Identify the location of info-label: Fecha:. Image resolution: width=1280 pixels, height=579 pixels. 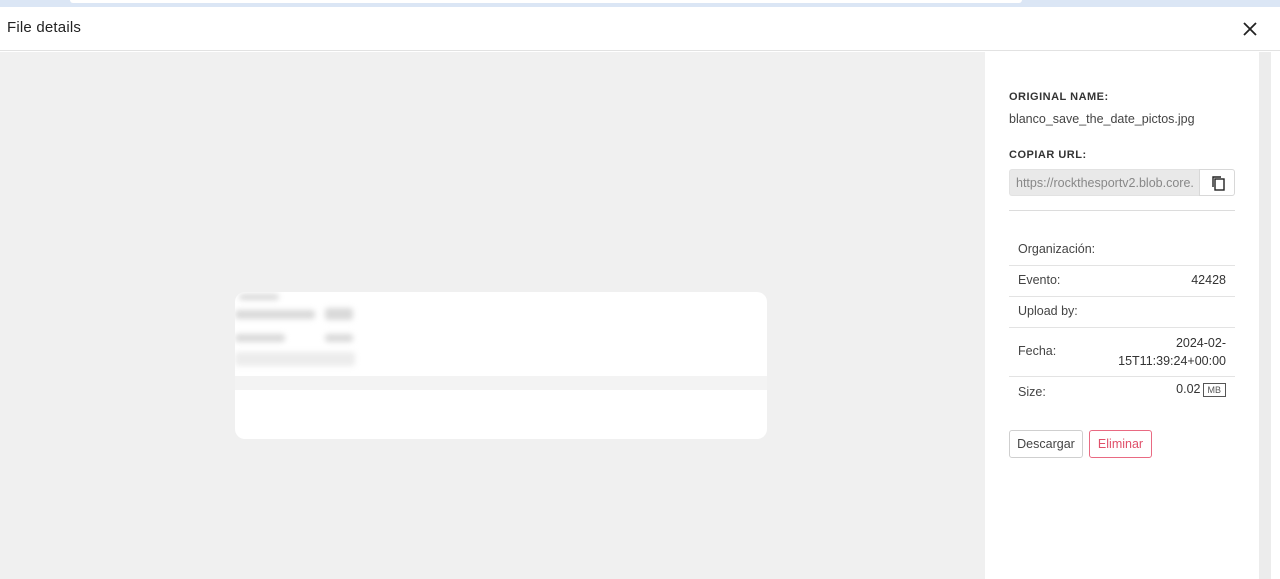
(1037, 351).